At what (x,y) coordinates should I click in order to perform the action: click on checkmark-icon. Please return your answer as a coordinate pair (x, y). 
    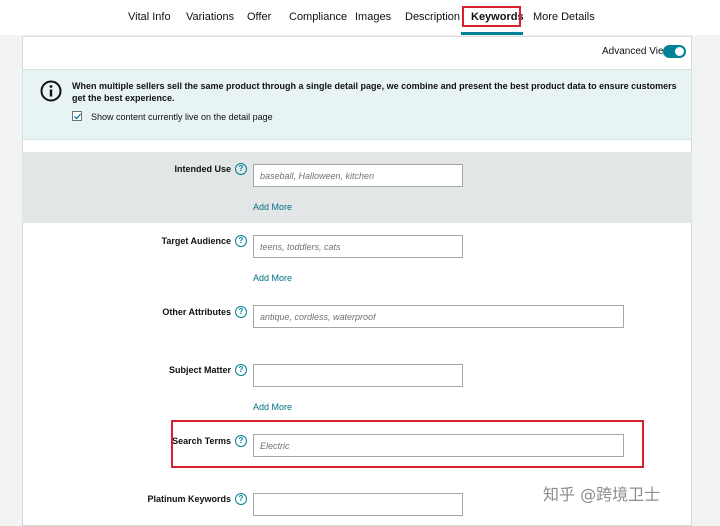
    Looking at the image, I should click on (78, 116).